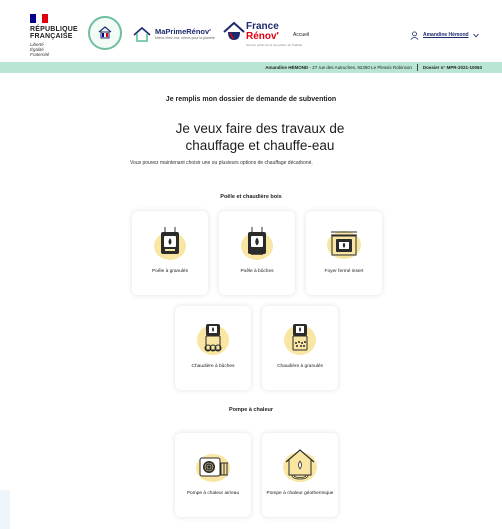  I want to click on dossier-number: MPR-2021-10063, so click(464, 67).